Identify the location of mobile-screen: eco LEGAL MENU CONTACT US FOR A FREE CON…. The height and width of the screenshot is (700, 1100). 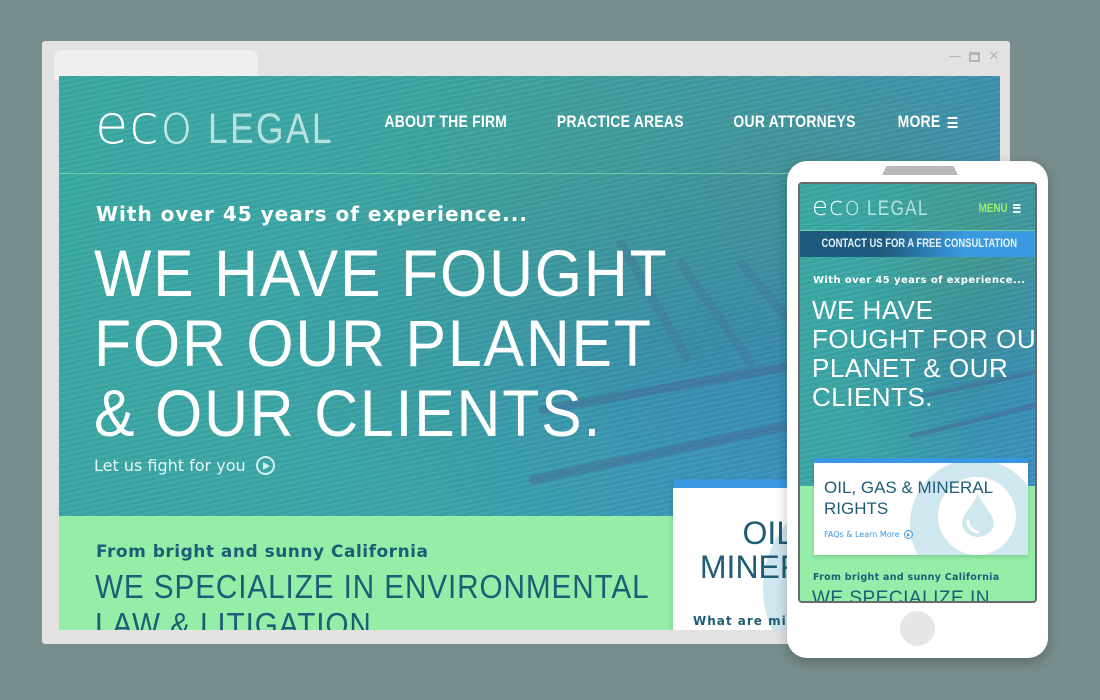
(917, 392).